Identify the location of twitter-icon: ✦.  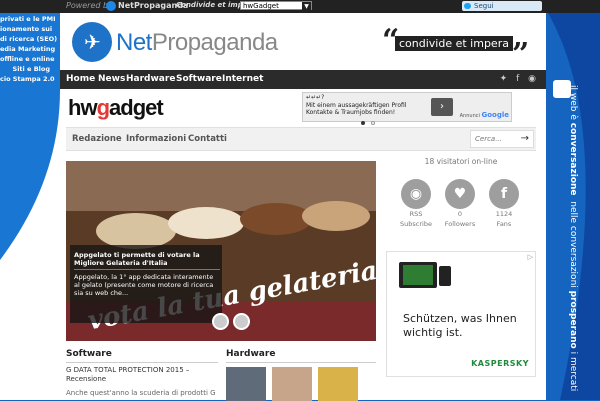
(504, 79).